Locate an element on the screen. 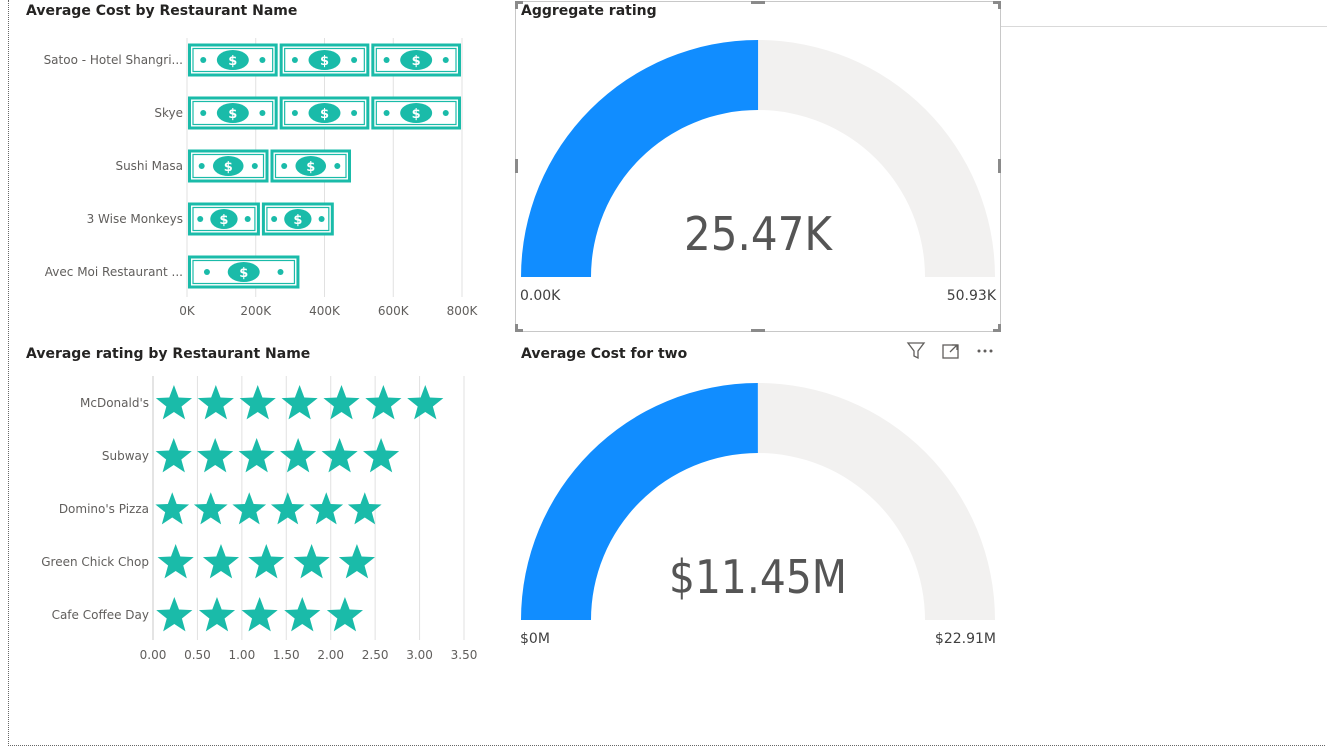  x-tick-label: 800K is located at coordinates (463, 311).